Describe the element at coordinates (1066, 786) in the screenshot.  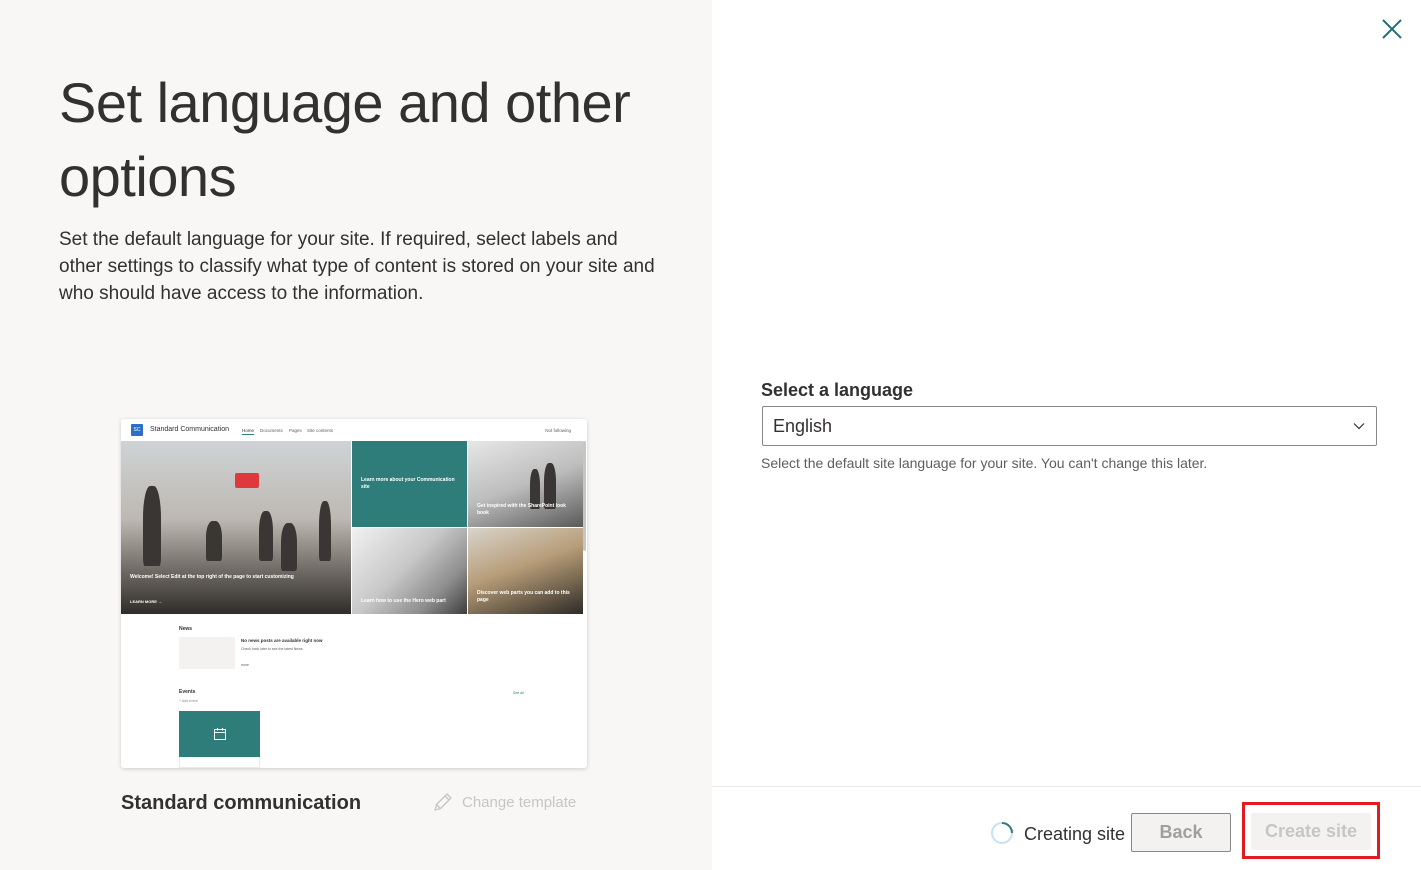
I see `footer-divider` at that location.